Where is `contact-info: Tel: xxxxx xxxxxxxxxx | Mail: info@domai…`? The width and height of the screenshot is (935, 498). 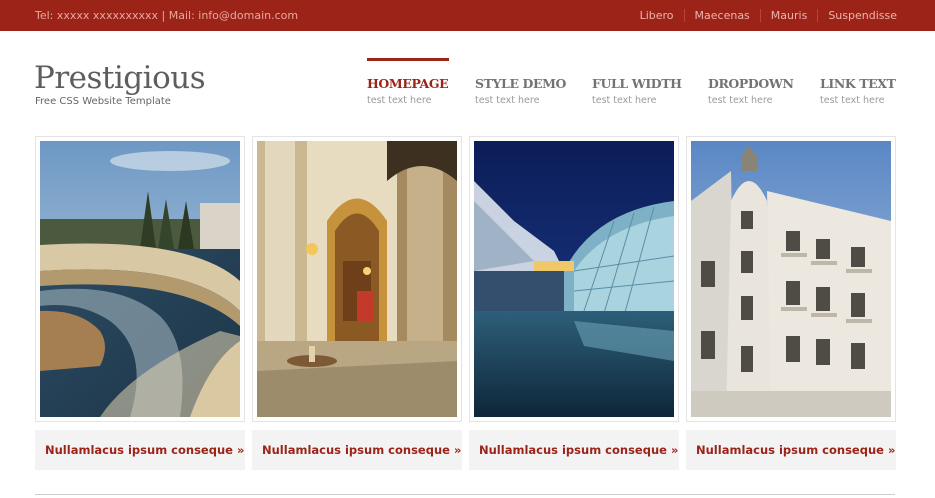
contact-info: Tel: xxxxx xxxxxxxxxx | Mail: info@domai… is located at coordinates (167, 15).